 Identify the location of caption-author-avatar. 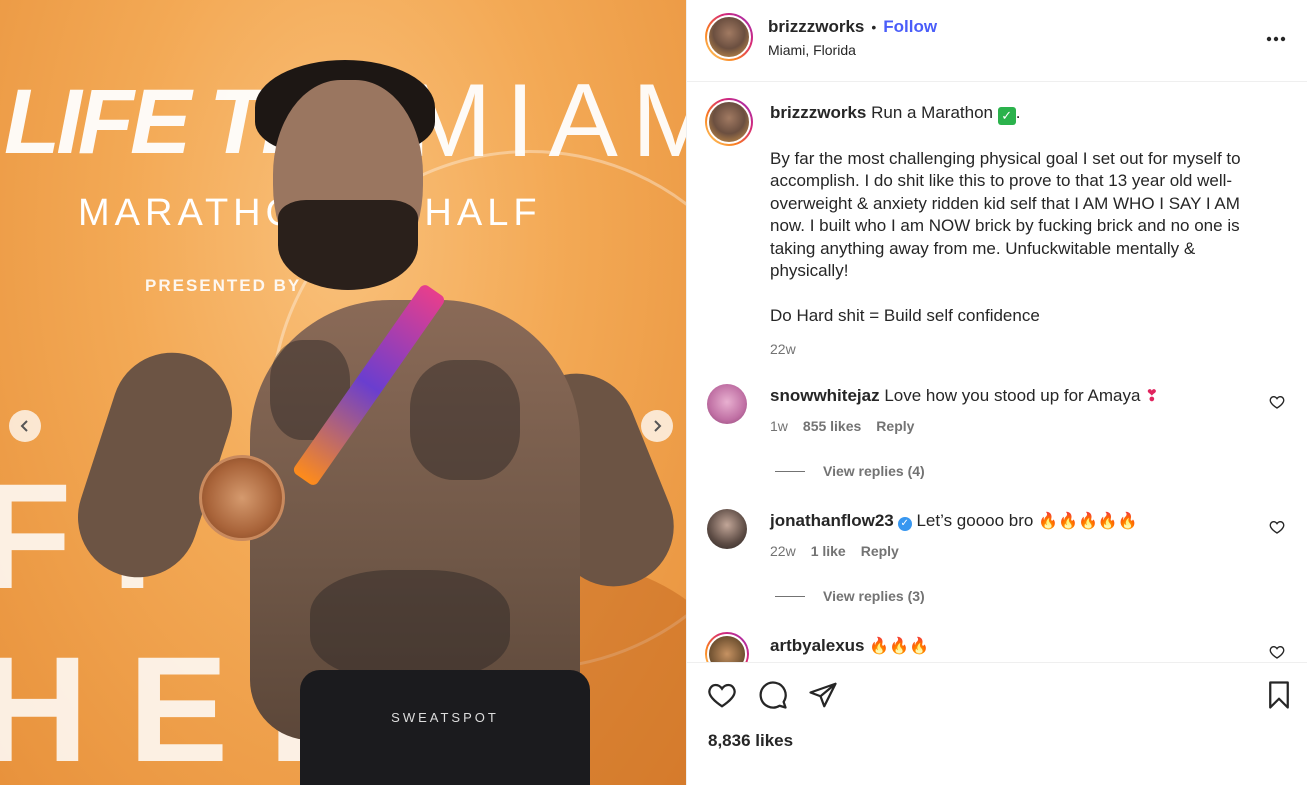
(729, 122).